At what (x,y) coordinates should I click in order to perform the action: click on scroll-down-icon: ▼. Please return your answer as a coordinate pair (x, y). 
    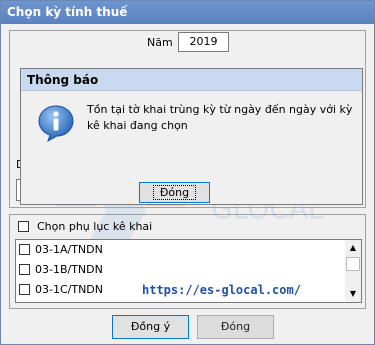
    Looking at the image, I should click on (353, 294).